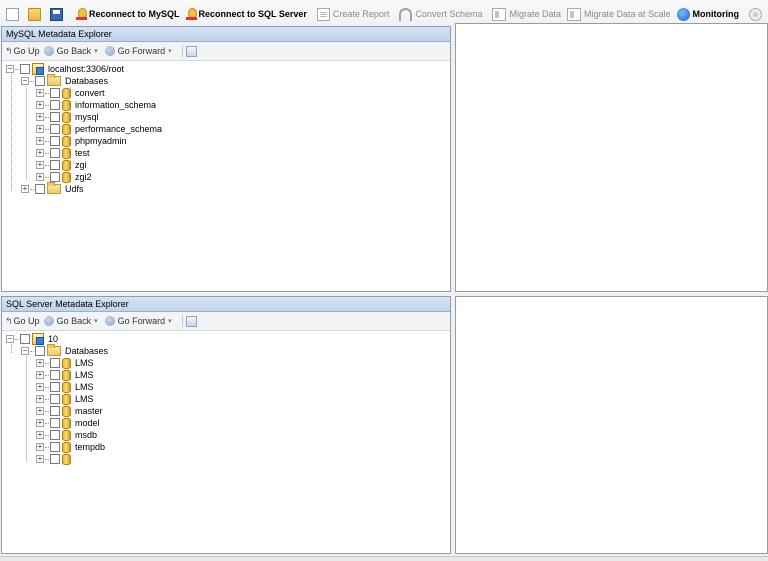 The width and height of the screenshot is (768, 561). What do you see at coordinates (226, 141) in the screenshot?
I see `tree-node-database: + phpmyadmin` at bounding box center [226, 141].